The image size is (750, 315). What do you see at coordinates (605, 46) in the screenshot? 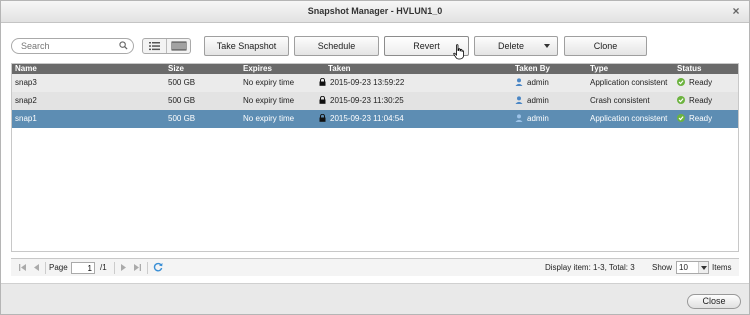
I see `clone-button: Clone` at bounding box center [605, 46].